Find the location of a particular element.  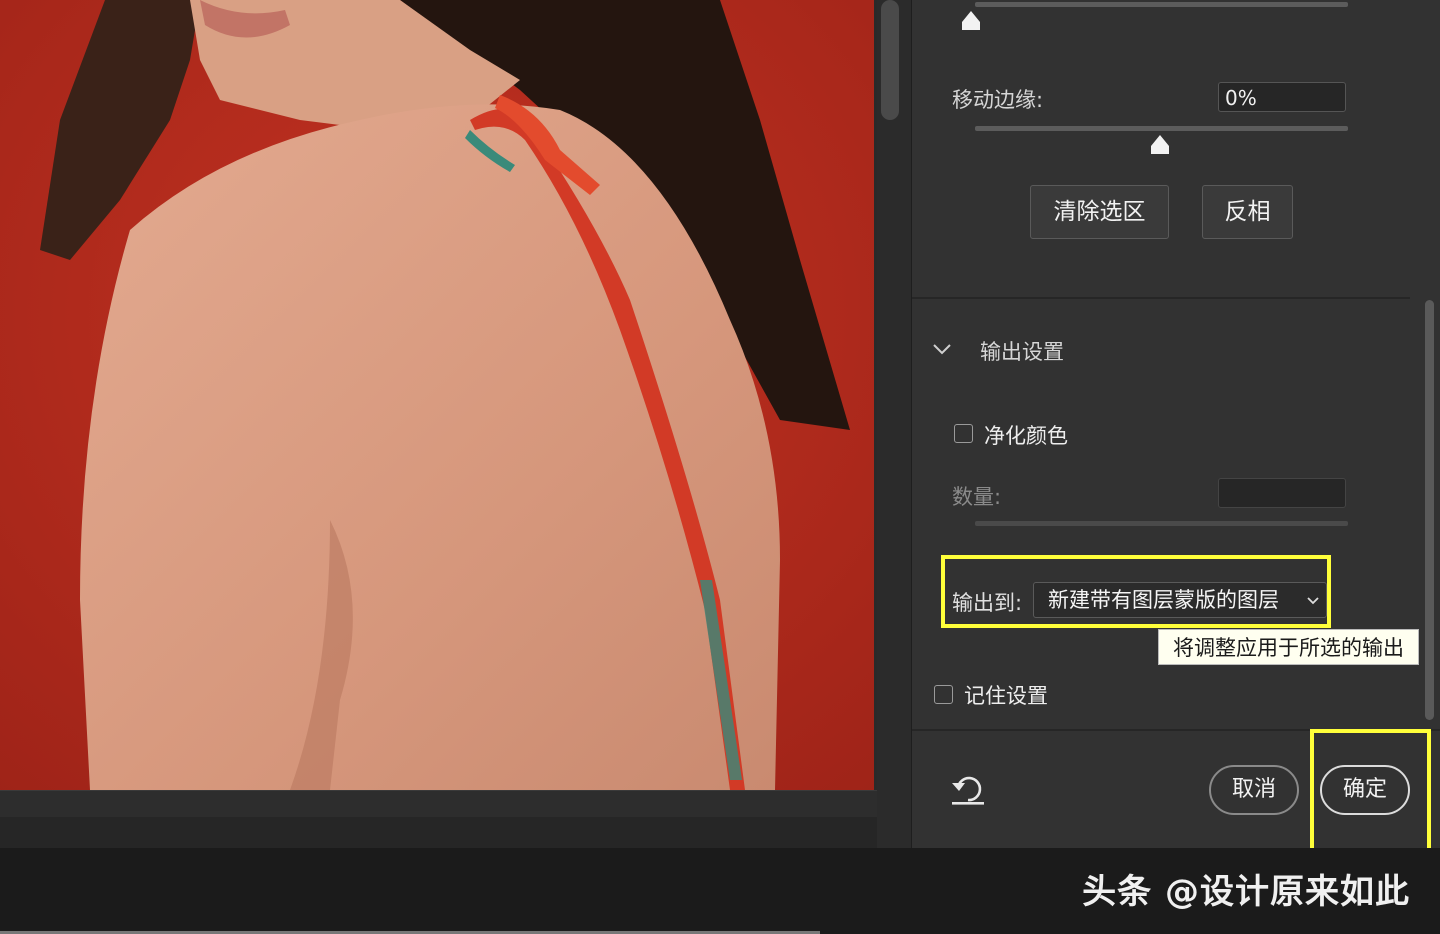

shift-edge-slider-thumb is located at coordinates (1160, 145).